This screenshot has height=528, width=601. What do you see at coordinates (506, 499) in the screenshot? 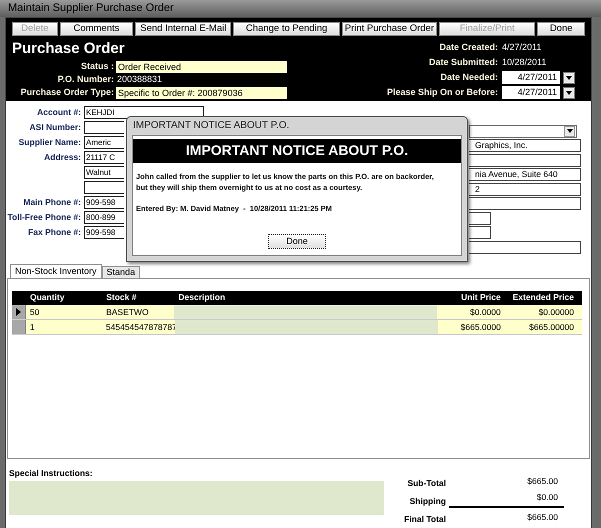
I see `total-value: $0.00` at bounding box center [506, 499].